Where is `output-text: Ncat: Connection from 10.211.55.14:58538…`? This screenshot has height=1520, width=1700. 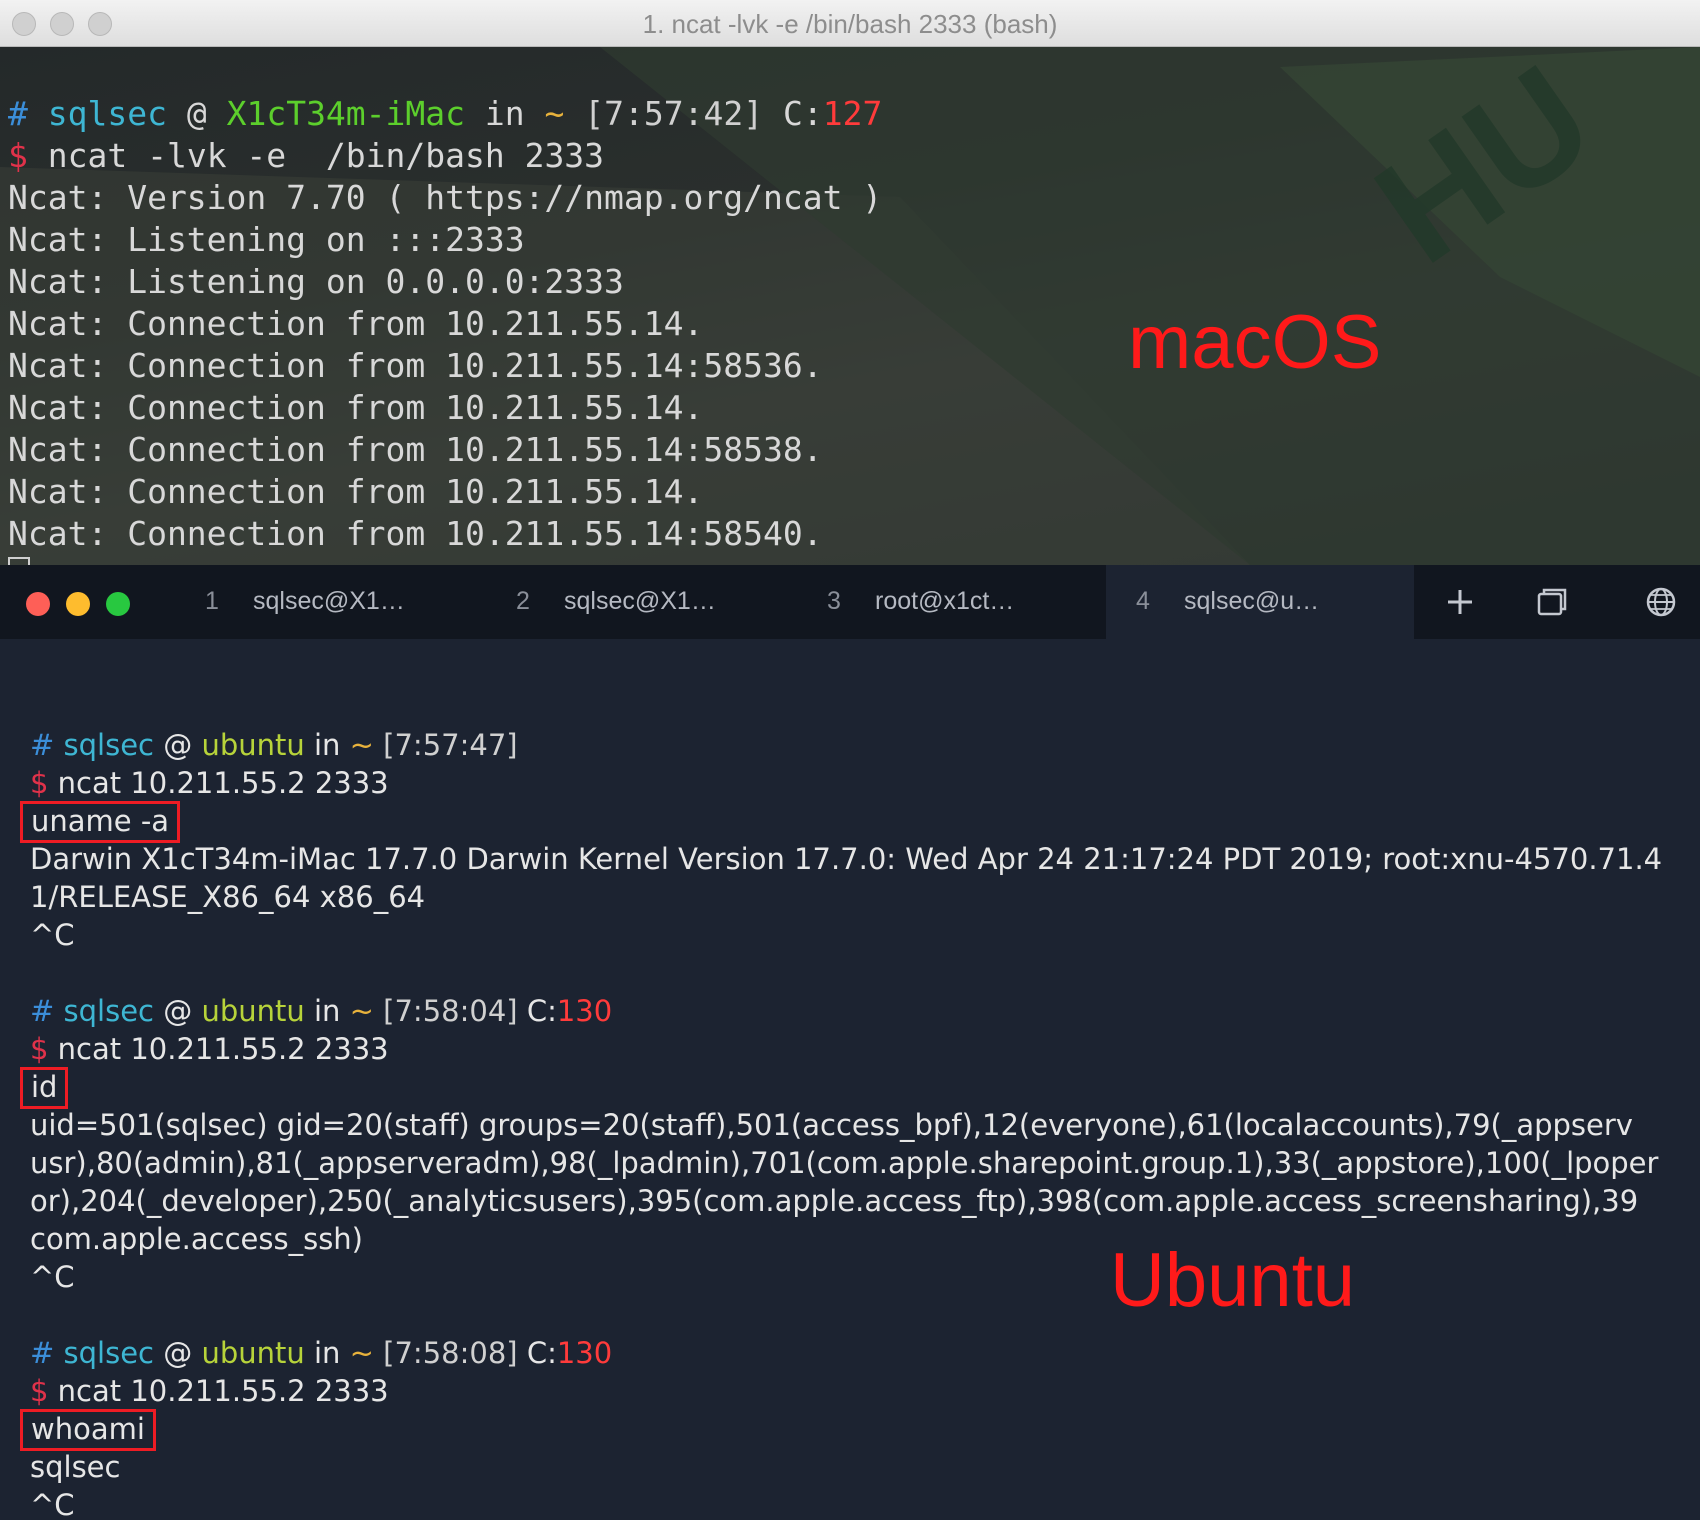
output-text: Ncat: Connection from 10.211.55.14:58538… is located at coordinates (415, 449).